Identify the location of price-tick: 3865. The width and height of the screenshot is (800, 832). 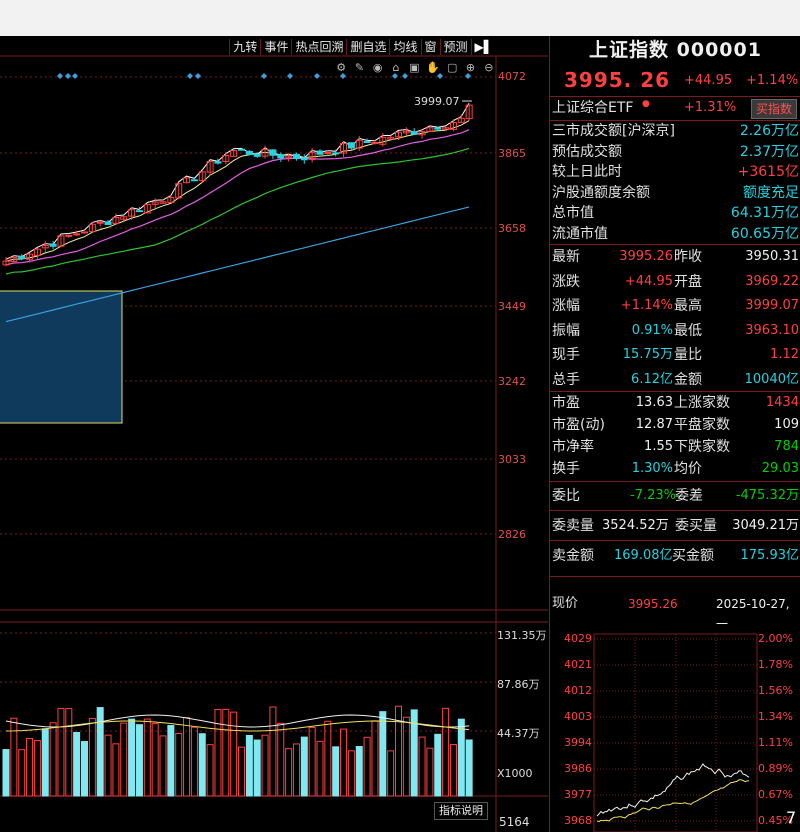
(512, 153).